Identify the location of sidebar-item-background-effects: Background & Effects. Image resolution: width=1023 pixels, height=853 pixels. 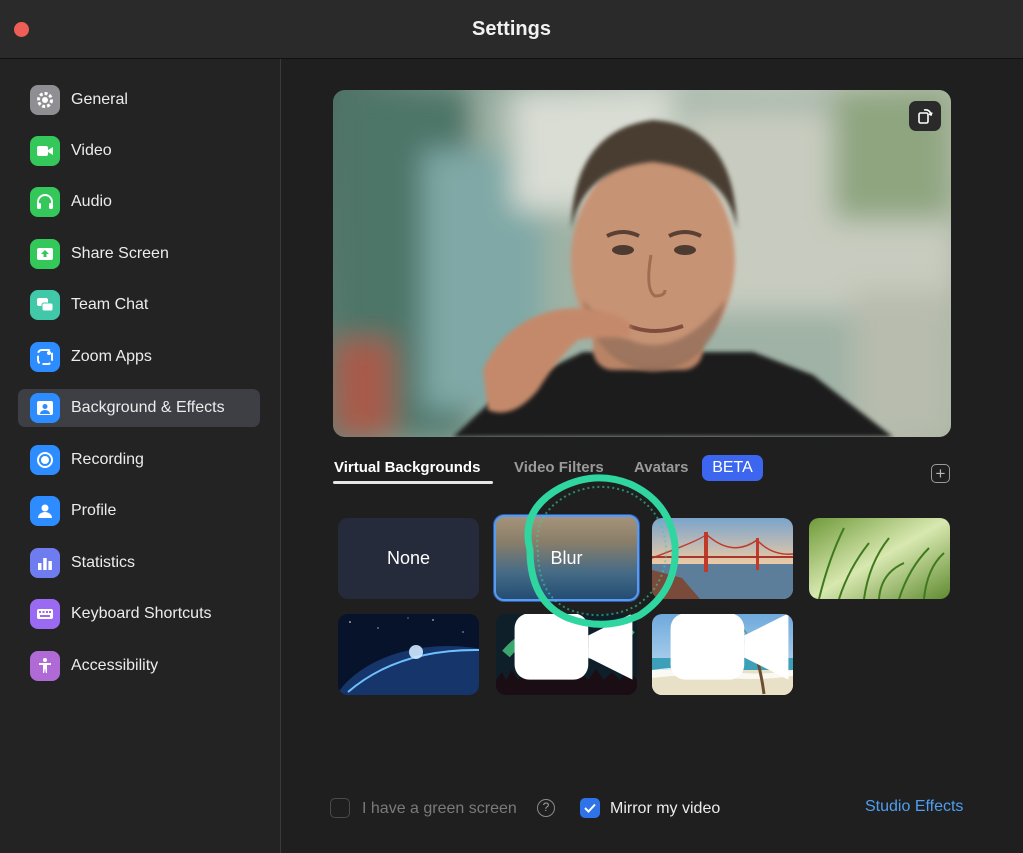
(139, 408).